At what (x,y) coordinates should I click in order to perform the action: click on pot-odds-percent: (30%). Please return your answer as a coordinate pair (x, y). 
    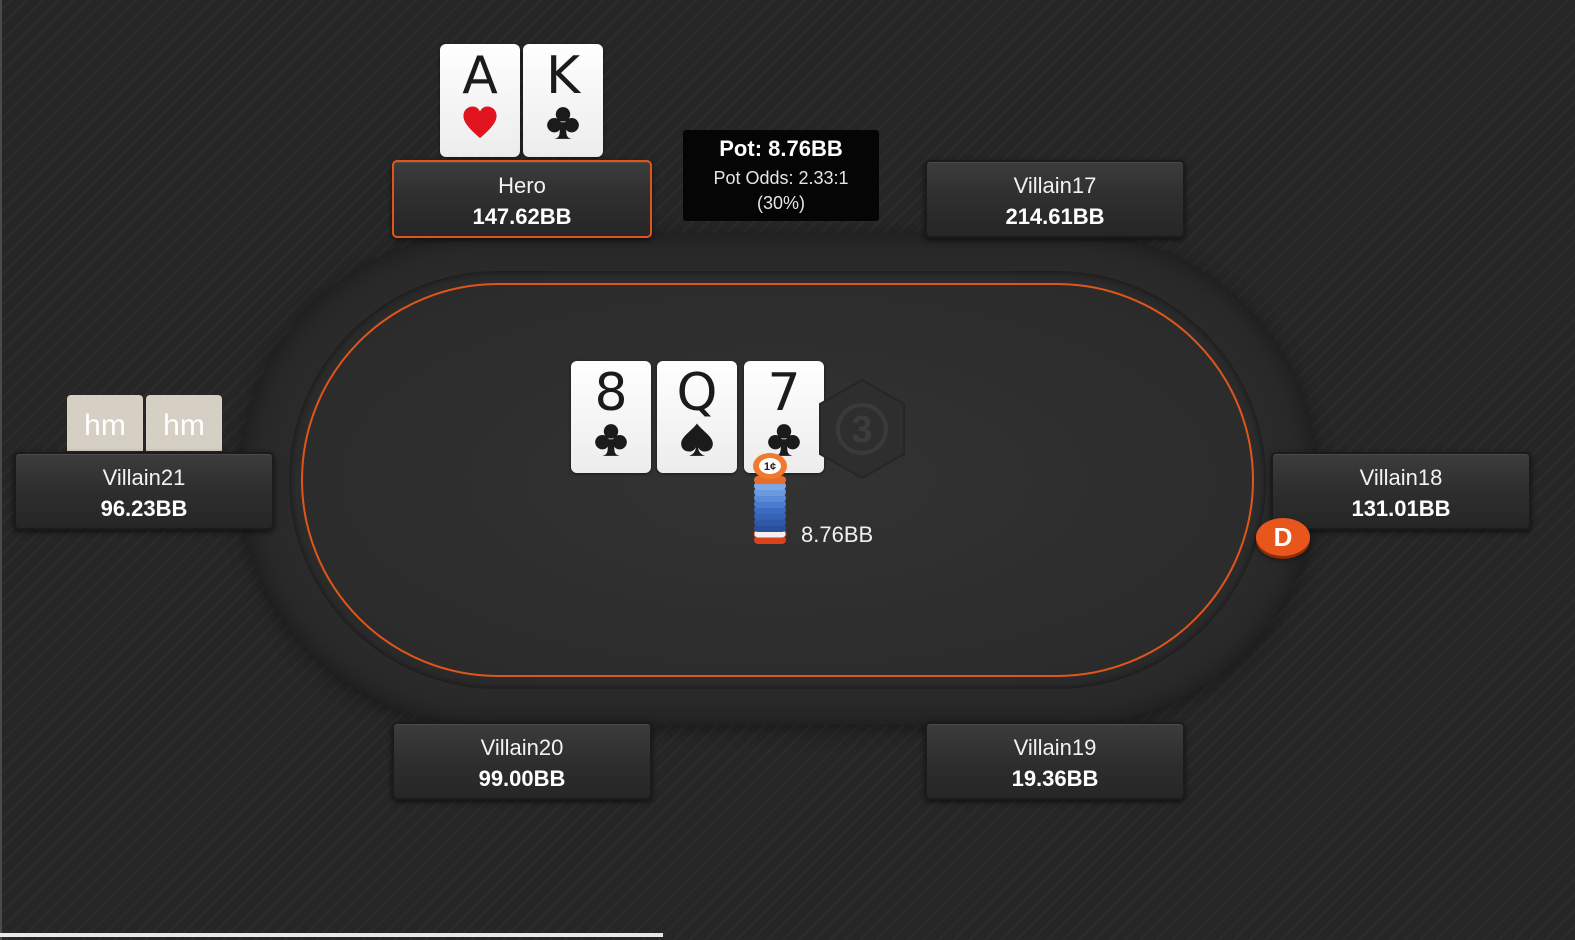
    Looking at the image, I should click on (780, 203).